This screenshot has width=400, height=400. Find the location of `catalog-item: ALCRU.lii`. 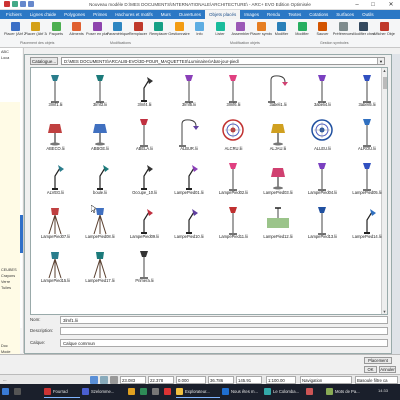

catalog-item: ALCRU.lii is located at coordinates (233, 135).